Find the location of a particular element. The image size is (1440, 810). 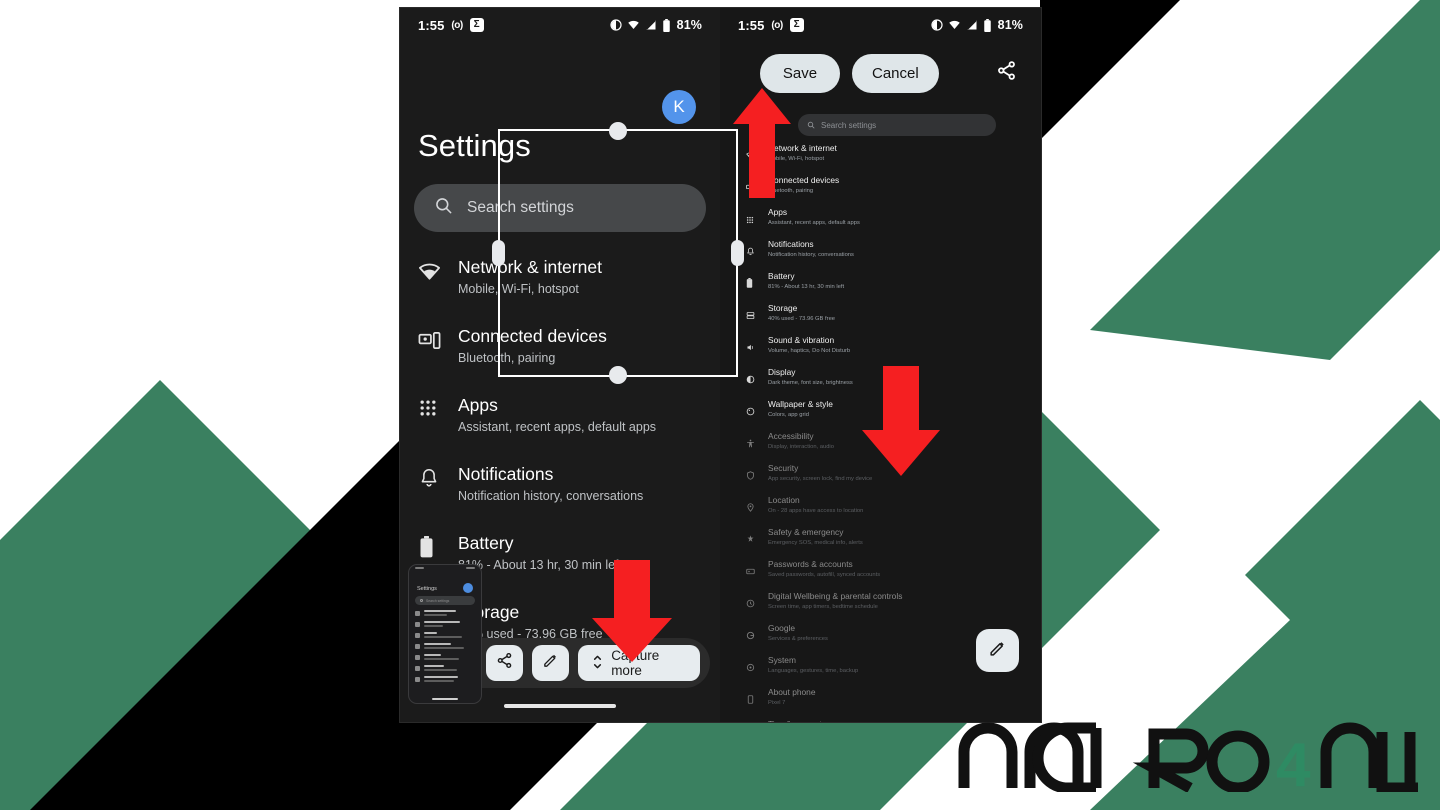

list-item: Connected devices Bluetooth, pairing is located at coordinates (560, 347).